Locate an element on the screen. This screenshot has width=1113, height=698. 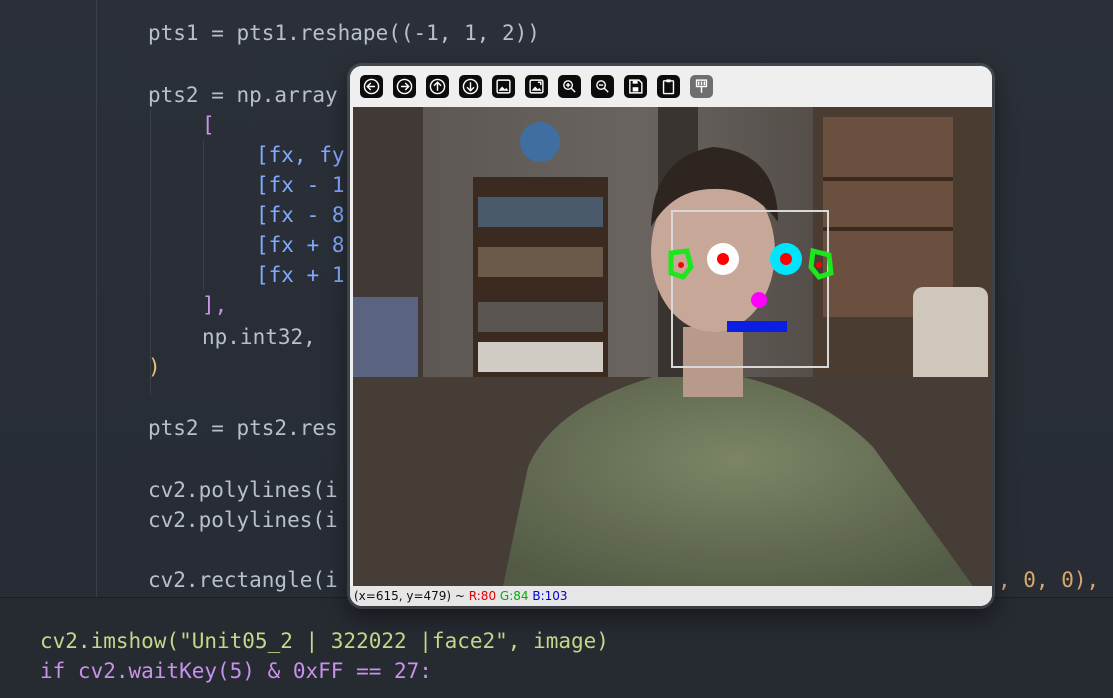
arrow-down-icon is located at coordinates (470, 86).